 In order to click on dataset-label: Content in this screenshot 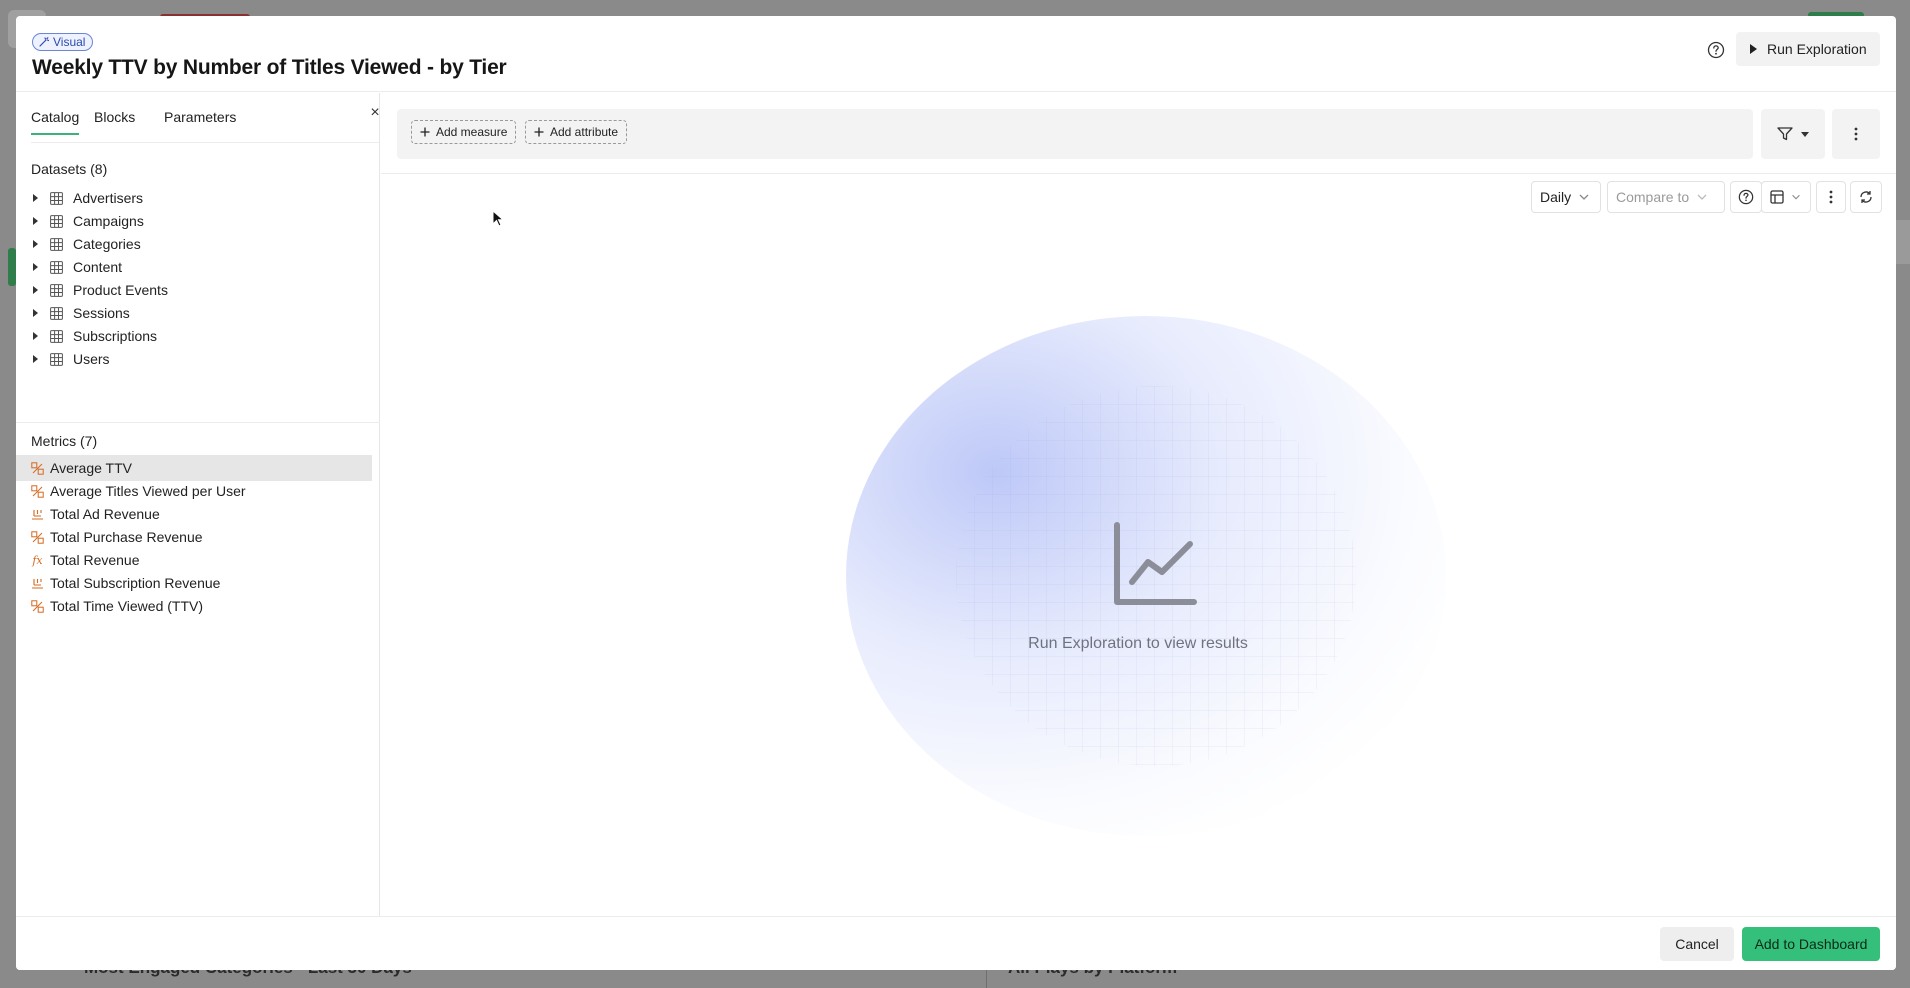, I will do `click(98, 267)`.